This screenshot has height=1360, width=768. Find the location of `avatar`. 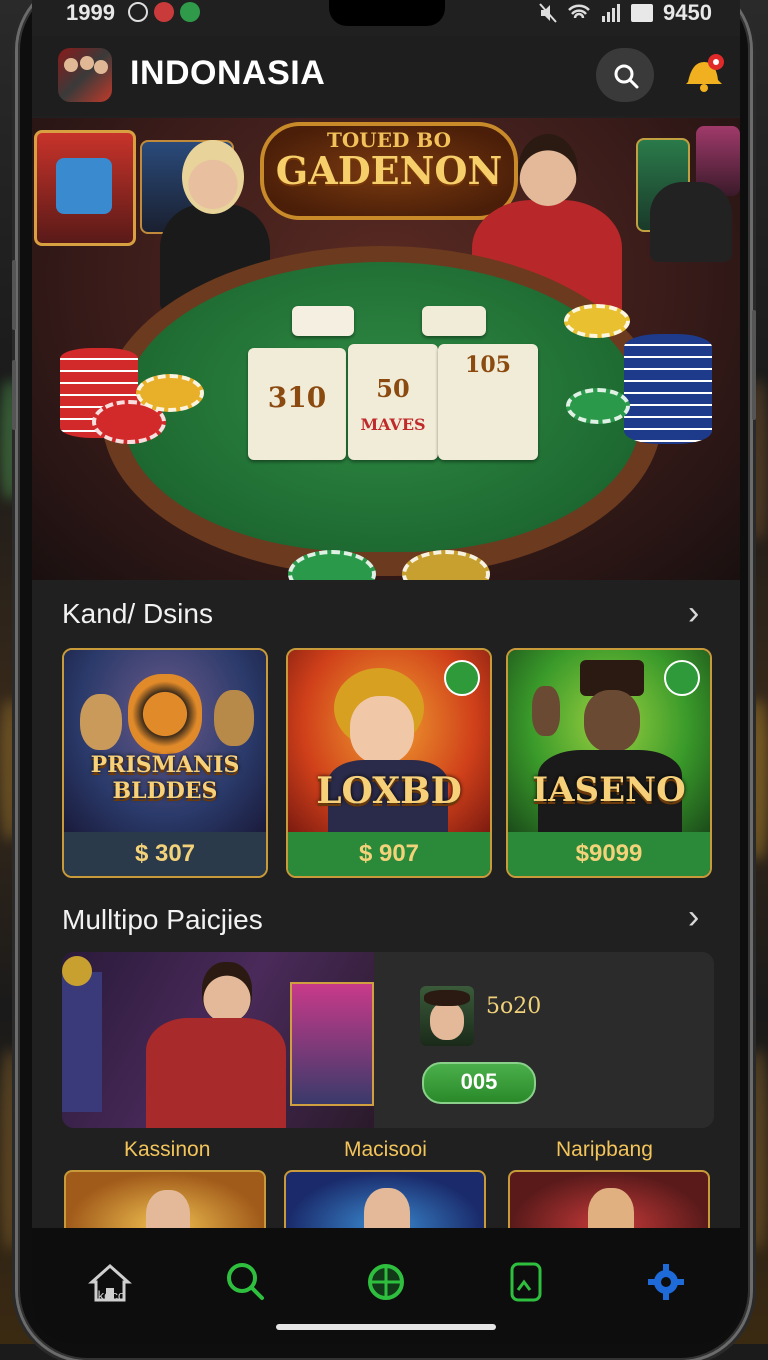

avatar is located at coordinates (447, 1016).